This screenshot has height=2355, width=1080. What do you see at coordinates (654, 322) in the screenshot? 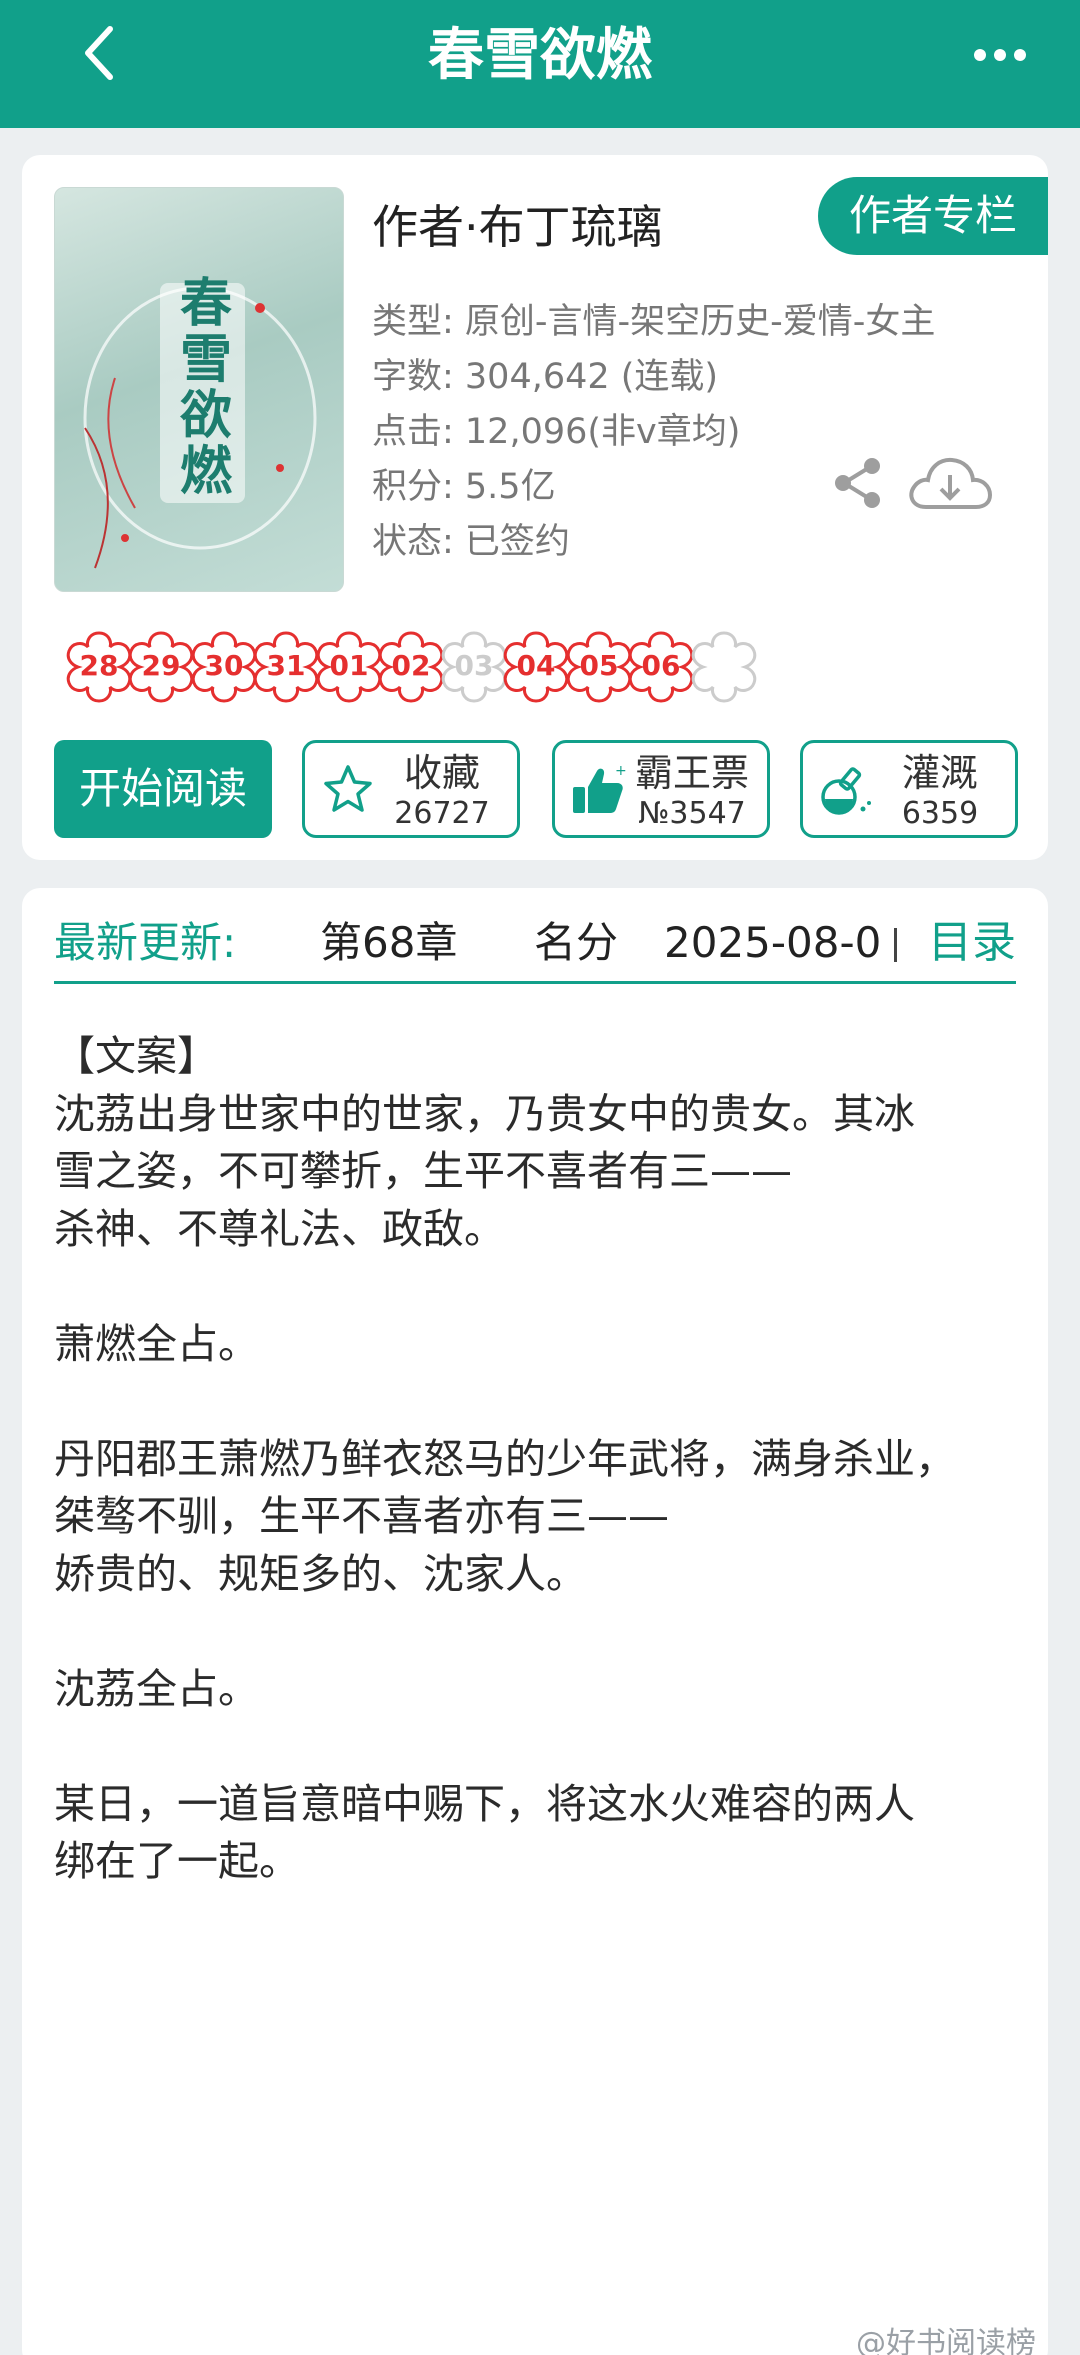
I see `meta-genre: 类型: 原创-言情-架空历史-爱情-女主` at bounding box center [654, 322].